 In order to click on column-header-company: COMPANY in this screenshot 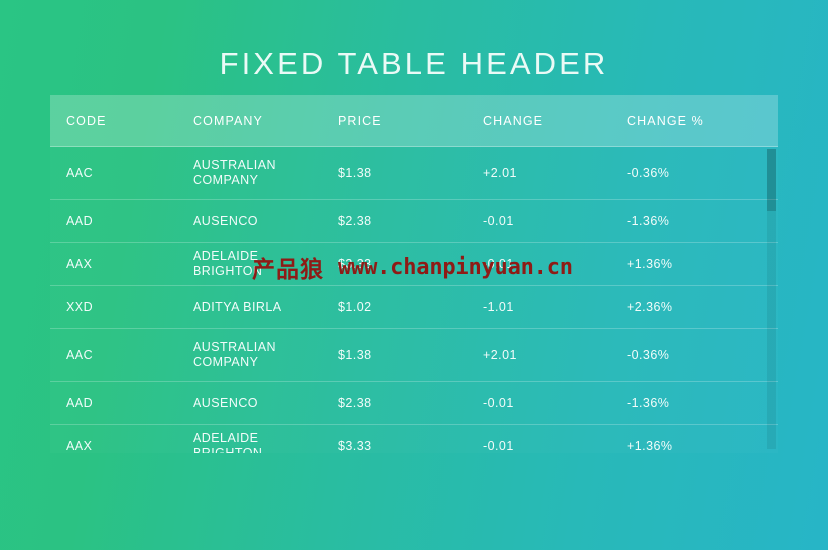, I will do `click(265, 121)`.